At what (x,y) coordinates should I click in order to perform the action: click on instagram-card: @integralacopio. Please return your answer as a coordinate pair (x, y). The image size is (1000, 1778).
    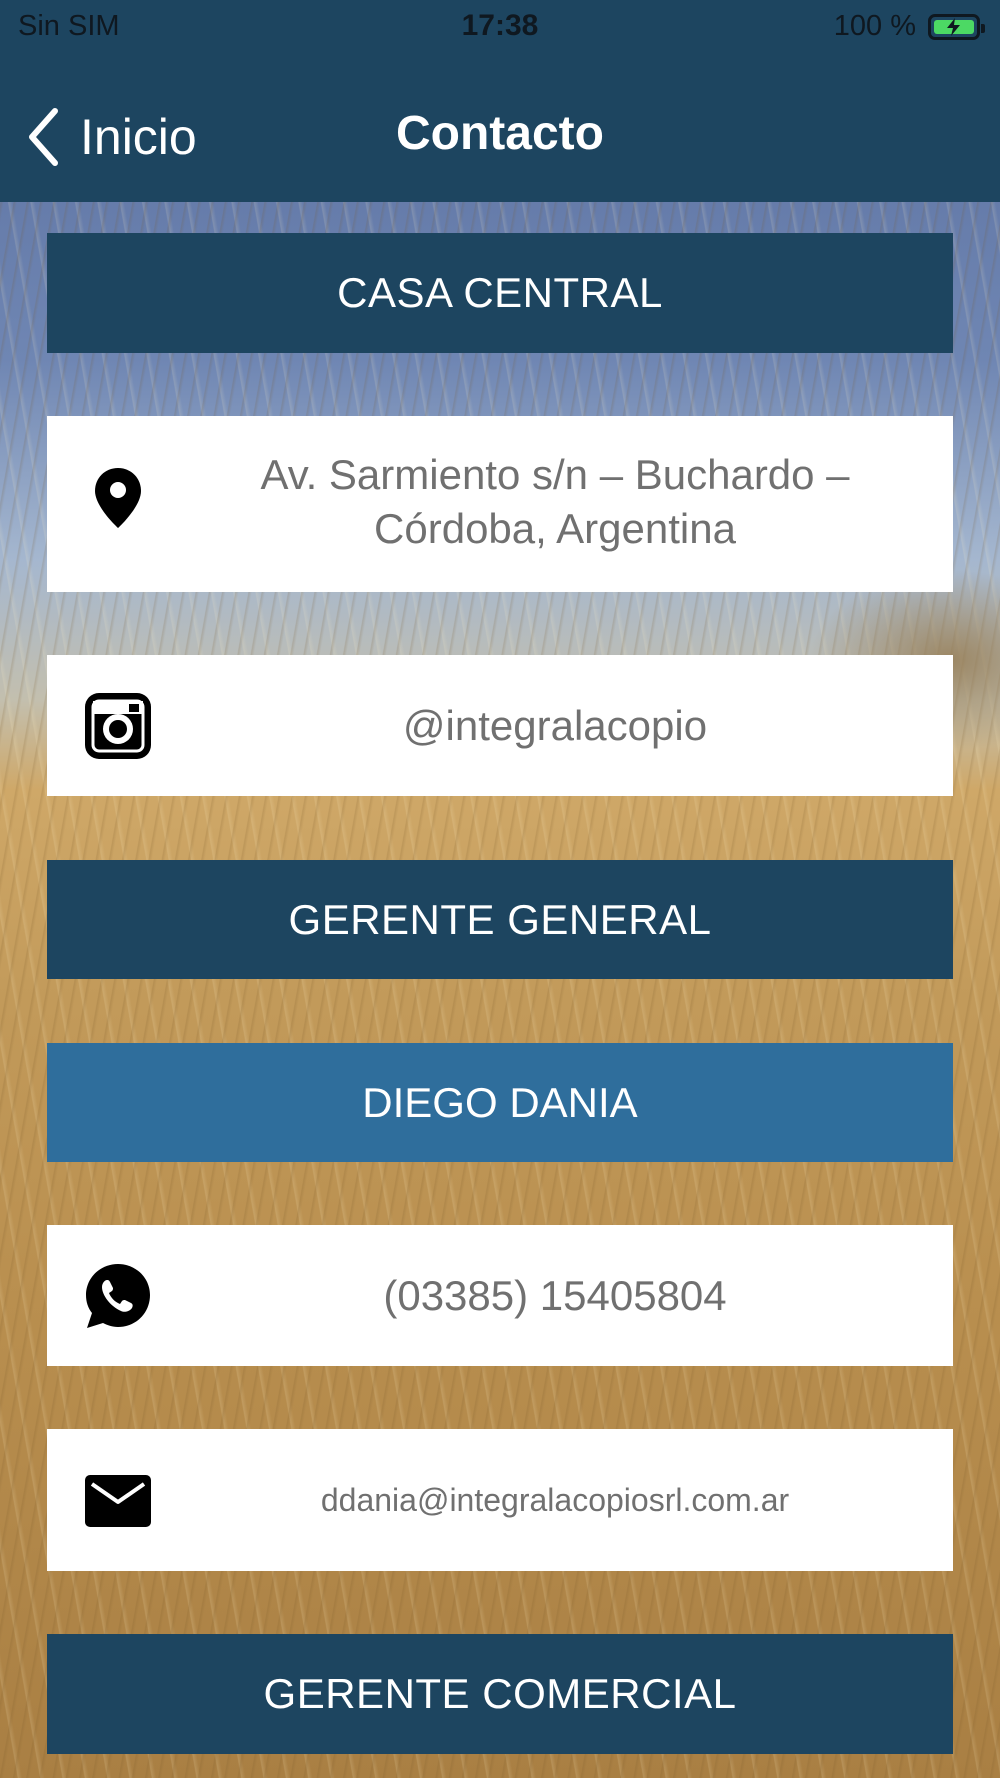
    Looking at the image, I should click on (500, 725).